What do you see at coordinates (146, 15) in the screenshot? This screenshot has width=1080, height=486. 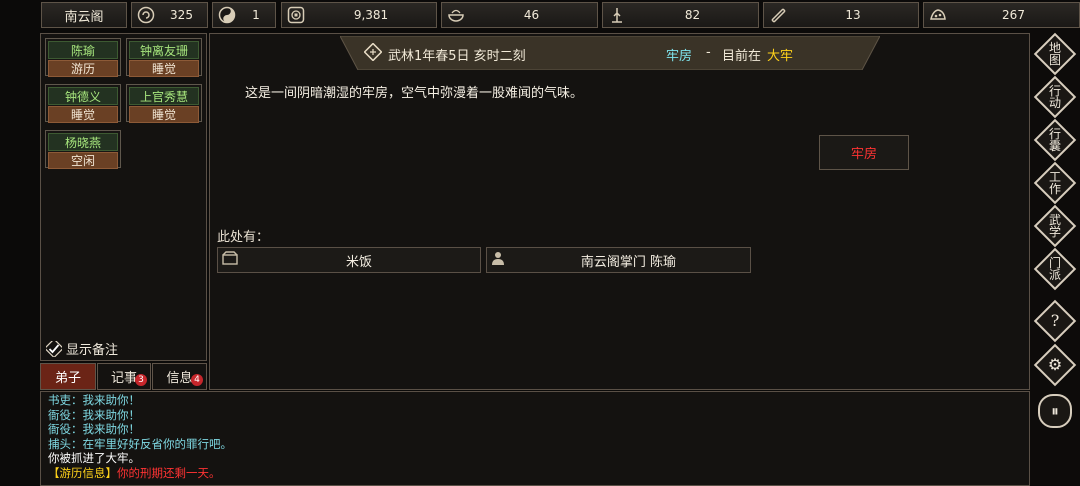 I see `spiral-icon` at bounding box center [146, 15].